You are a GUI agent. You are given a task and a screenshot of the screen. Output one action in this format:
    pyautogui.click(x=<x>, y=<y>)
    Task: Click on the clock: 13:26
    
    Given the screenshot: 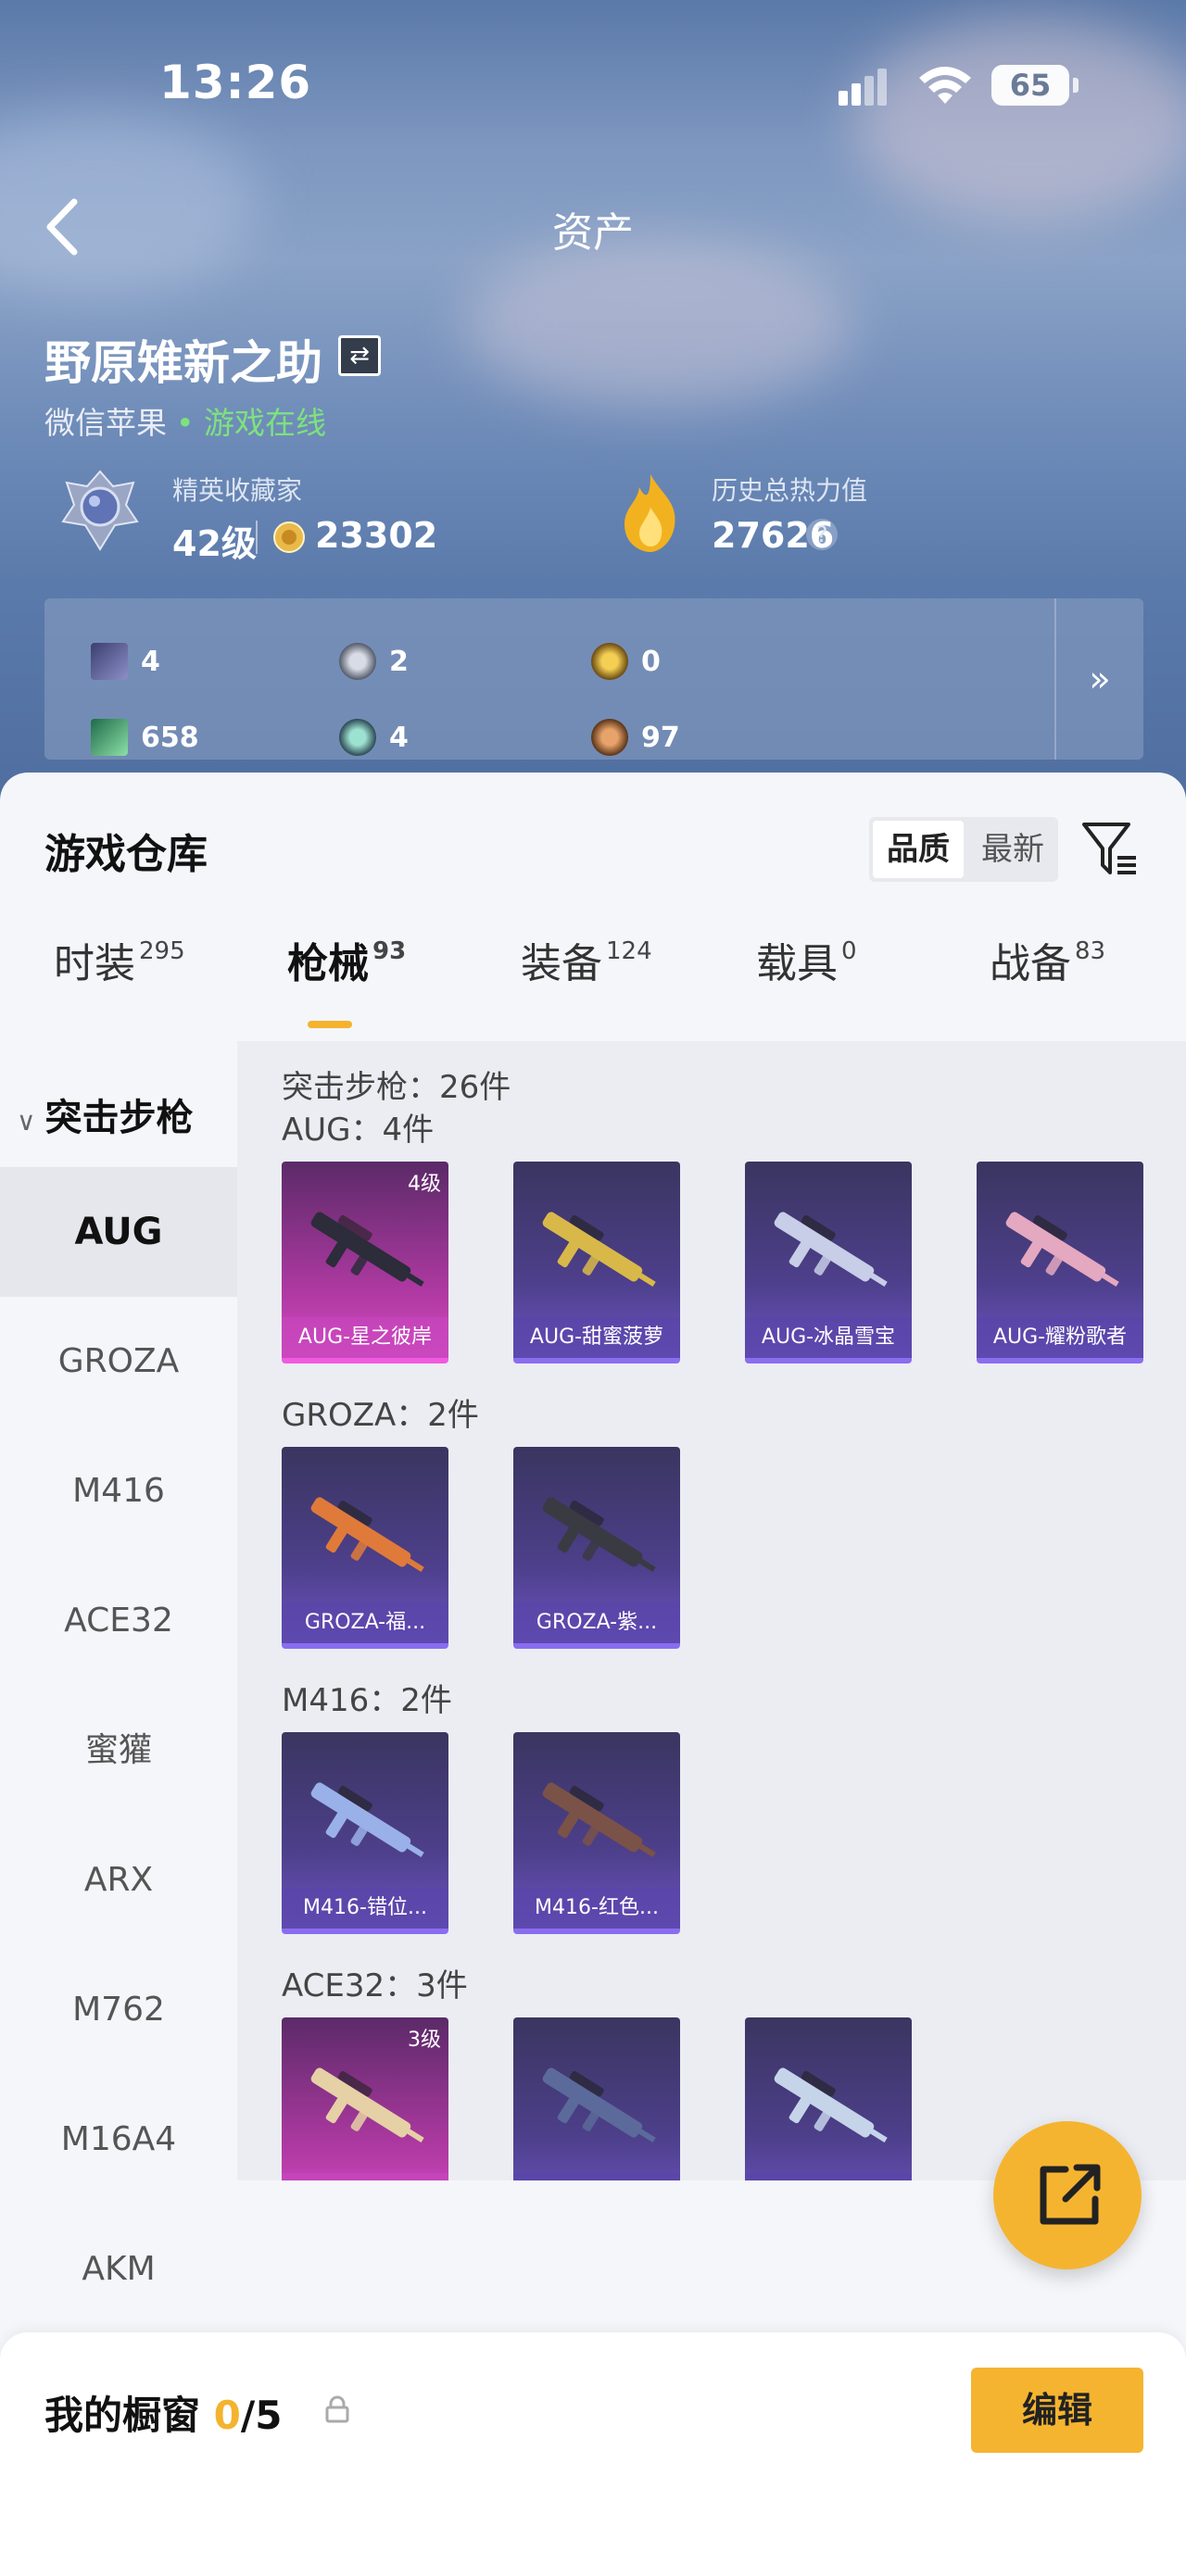 What is the action you would take?
    pyautogui.click(x=235, y=82)
    